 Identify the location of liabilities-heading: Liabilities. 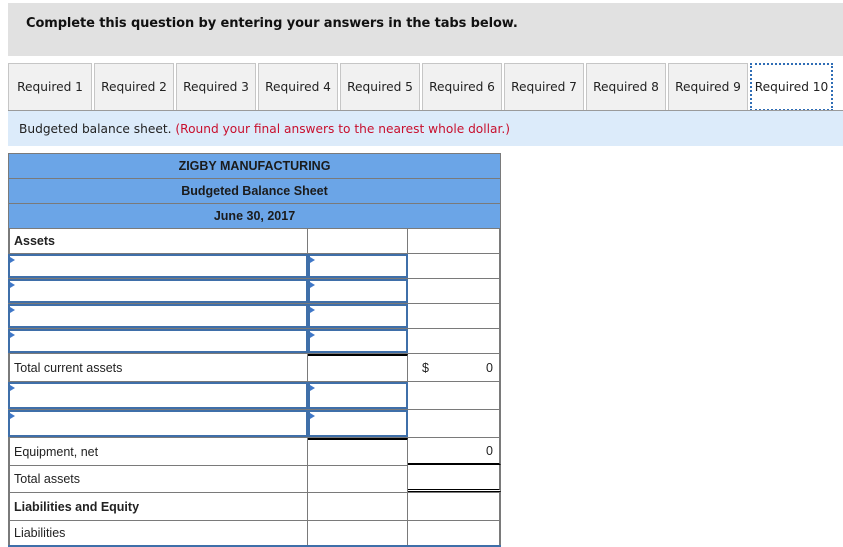
(158, 533).